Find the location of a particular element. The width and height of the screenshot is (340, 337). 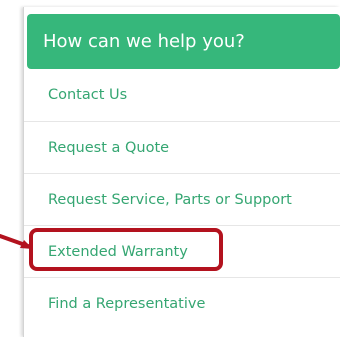

menu-item-find-a-representative: Find a Representative is located at coordinates (182, 303).